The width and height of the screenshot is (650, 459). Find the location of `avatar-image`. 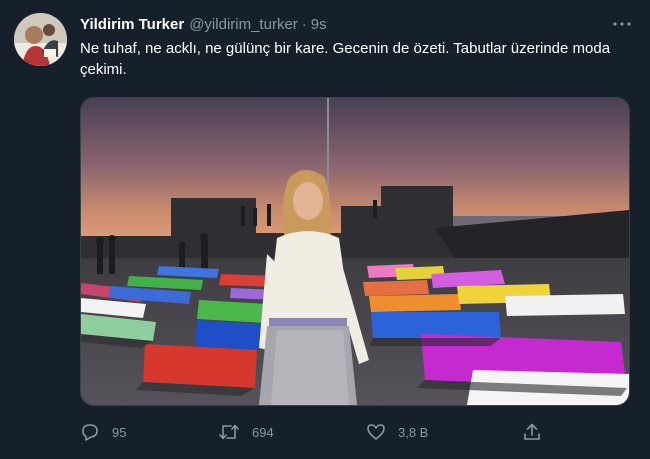

avatar-image is located at coordinates (40, 39).